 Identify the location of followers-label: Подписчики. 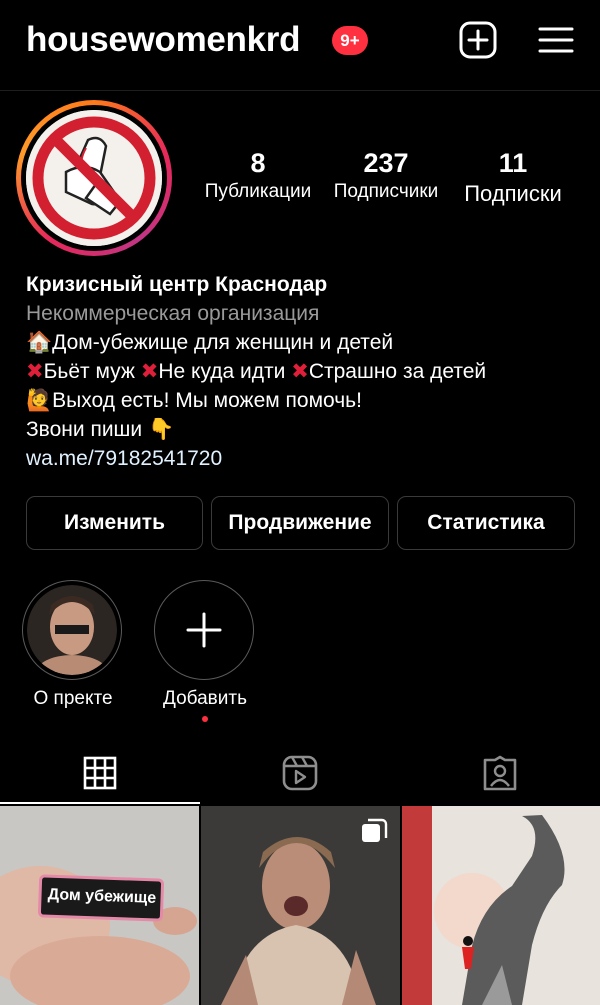
(386, 191).